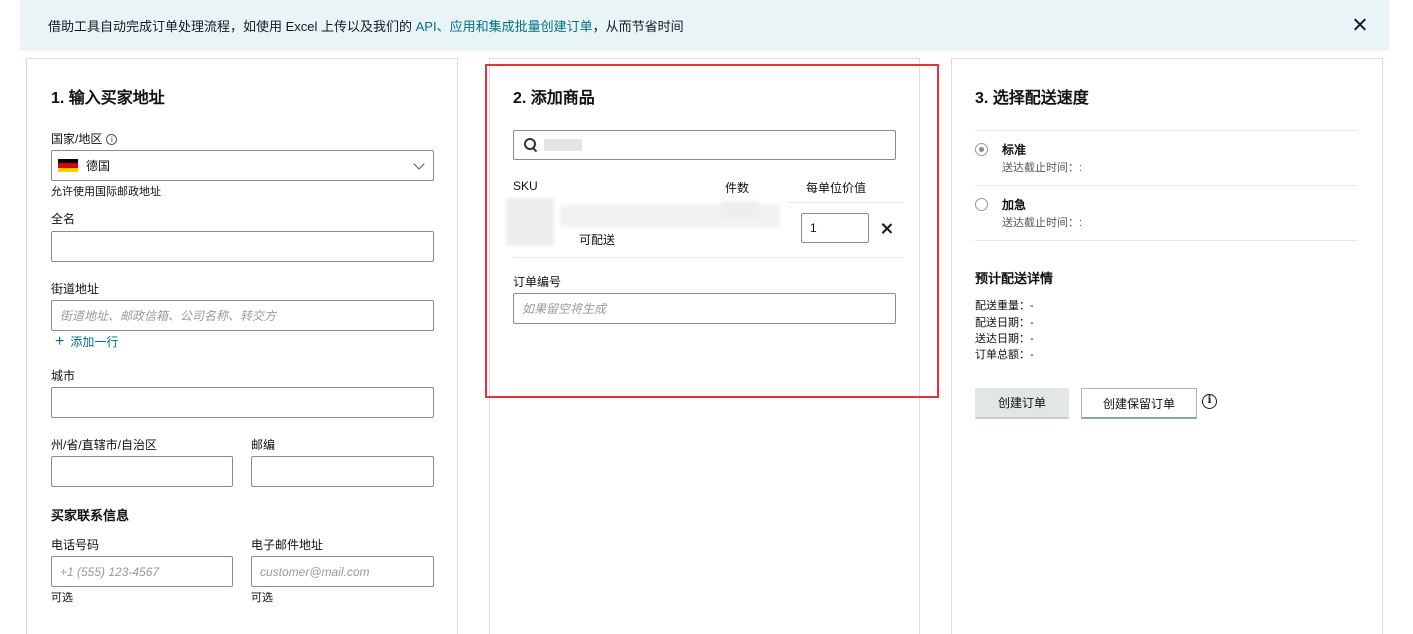 Image resolution: width=1413 pixels, height=634 pixels. Describe the element at coordinates (504, 26) in the screenshot. I see `banner-link: API、应用和集成批量创建订单` at that location.